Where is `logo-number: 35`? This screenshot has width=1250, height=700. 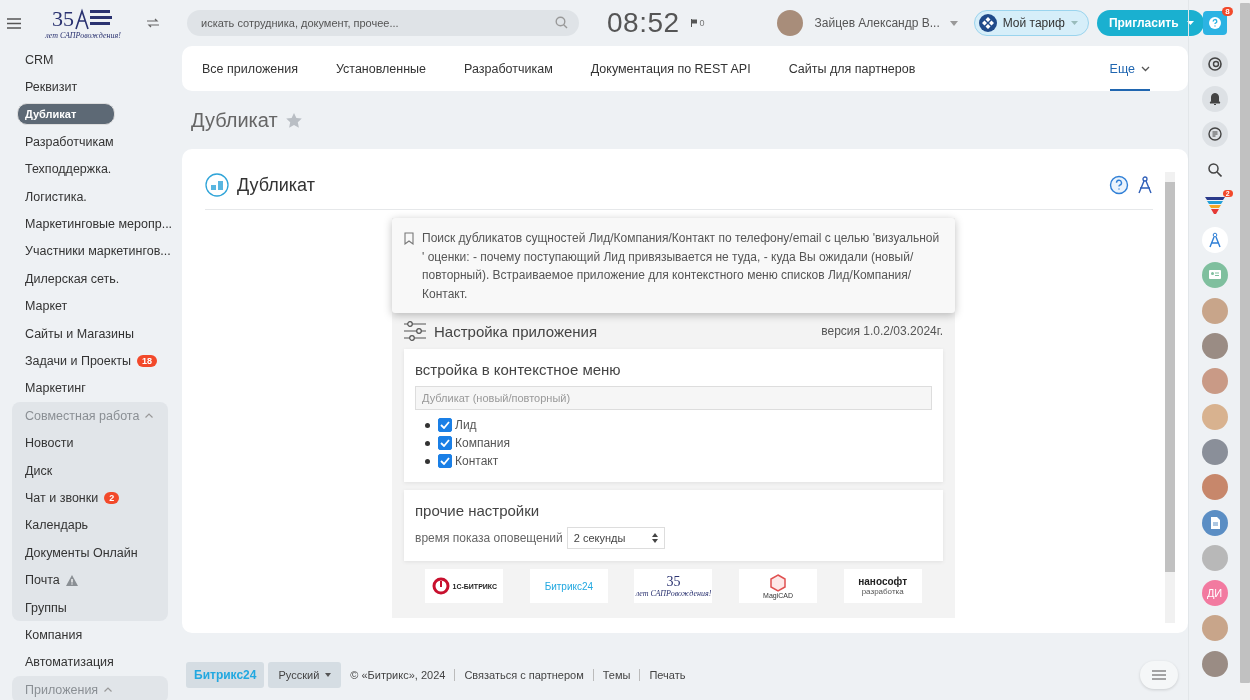 logo-number: 35 is located at coordinates (63, 18).